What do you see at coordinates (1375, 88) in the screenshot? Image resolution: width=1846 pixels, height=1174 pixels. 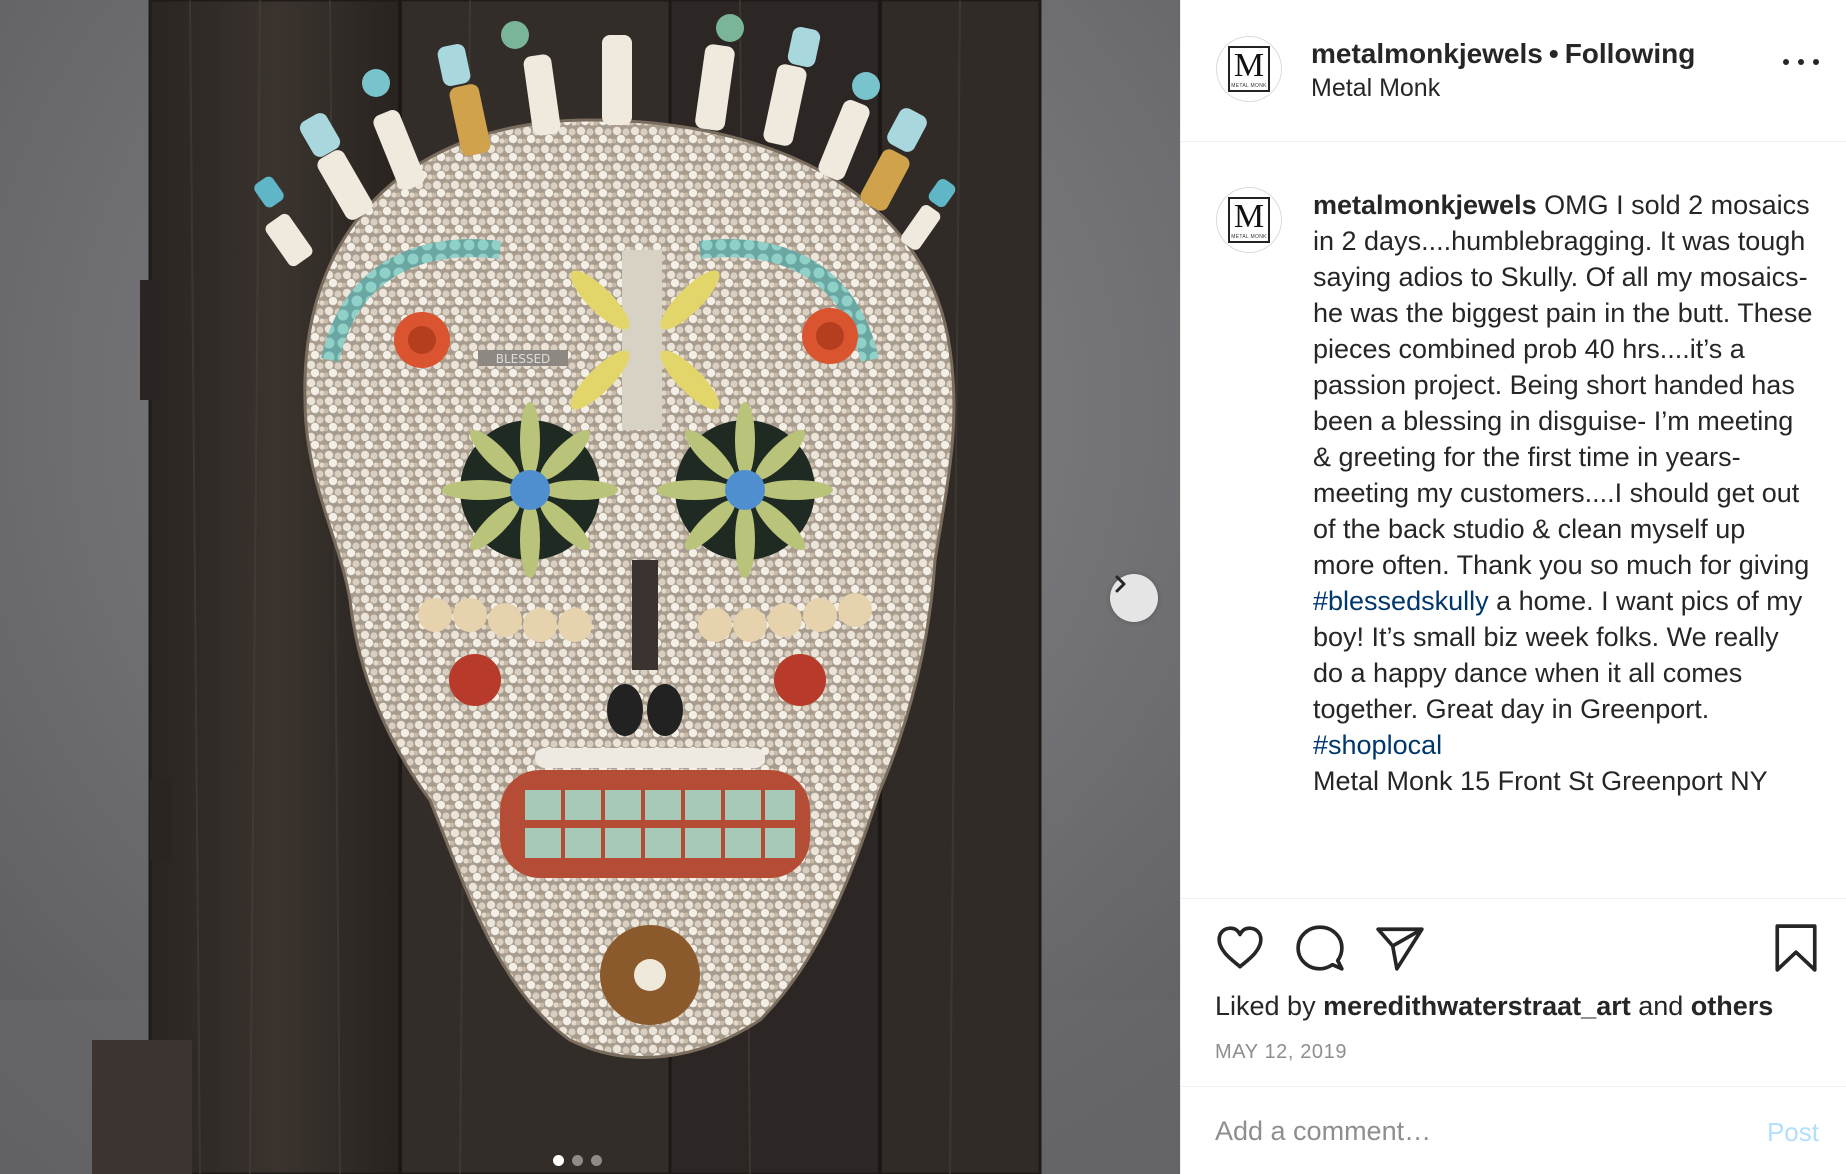 I see `location-link: Metal Monk` at bounding box center [1375, 88].